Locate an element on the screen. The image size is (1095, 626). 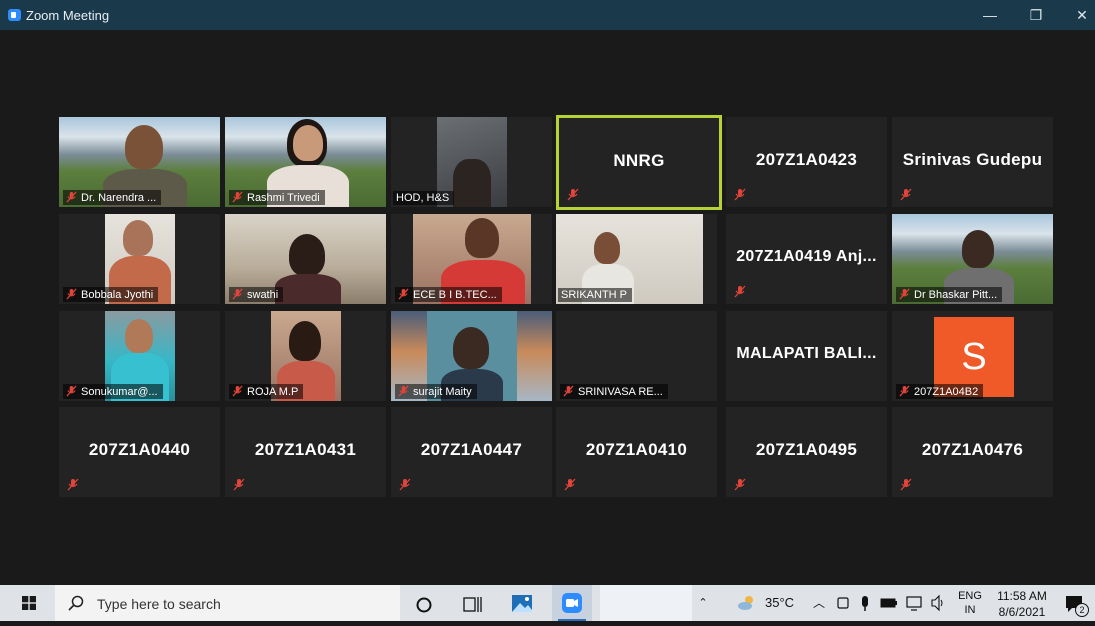
clock-time: 11:58 AM is located at coordinates (1022, 596).